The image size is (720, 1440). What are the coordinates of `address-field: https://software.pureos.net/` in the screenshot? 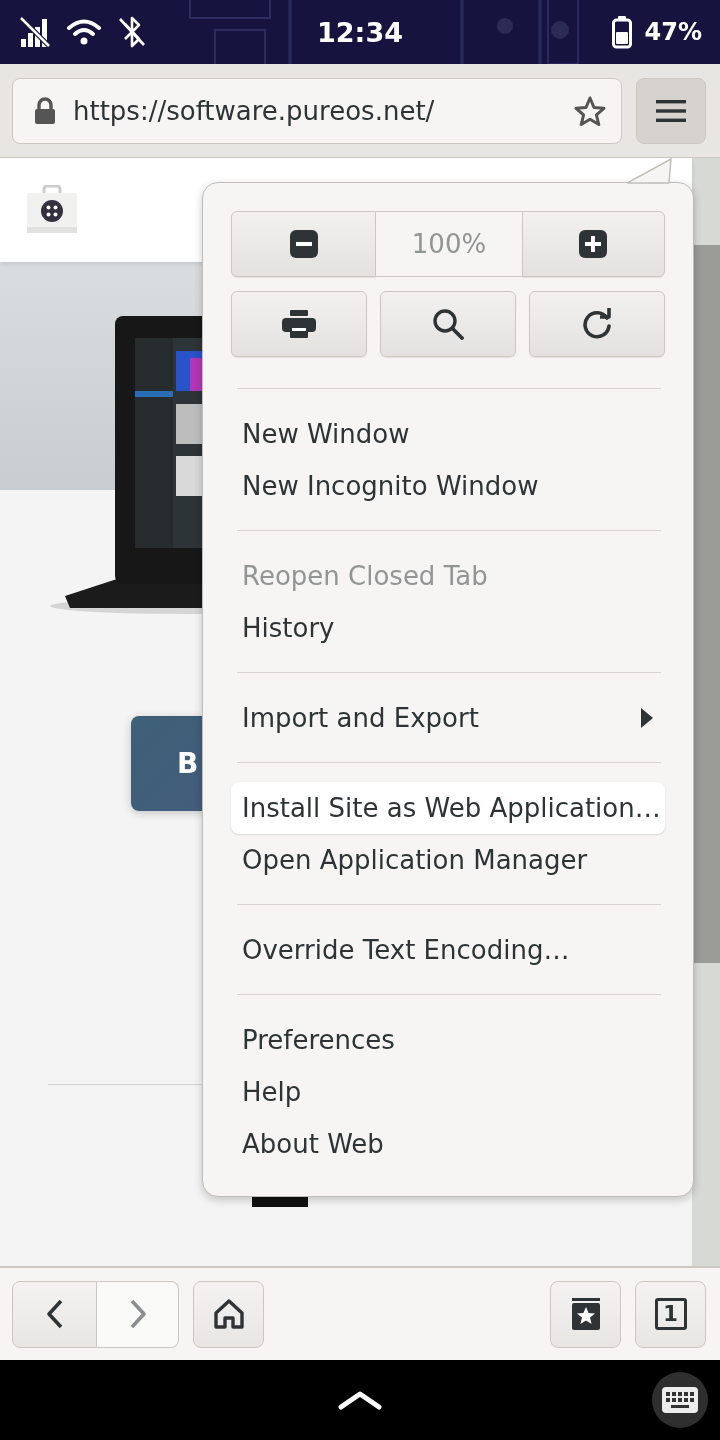 It's located at (317, 110).